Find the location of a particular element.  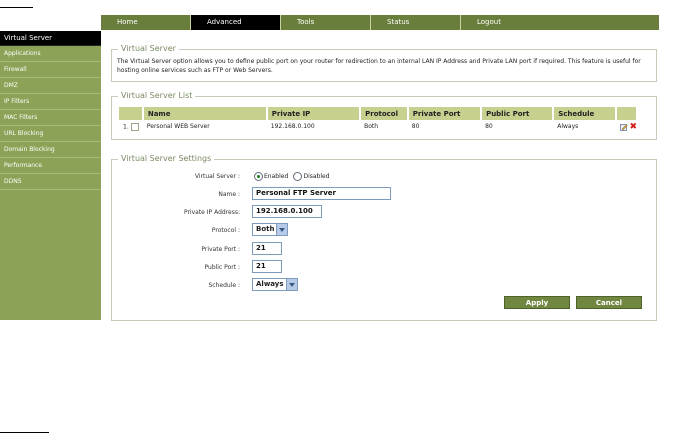

private-port-label: Private Port : is located at coordinates (220, 249).